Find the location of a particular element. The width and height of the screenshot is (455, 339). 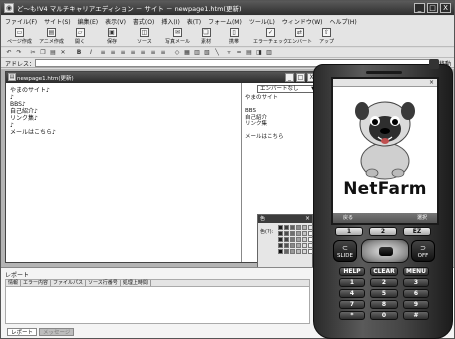

column-header: ソース行番号 is located at coordinates (103, 283).